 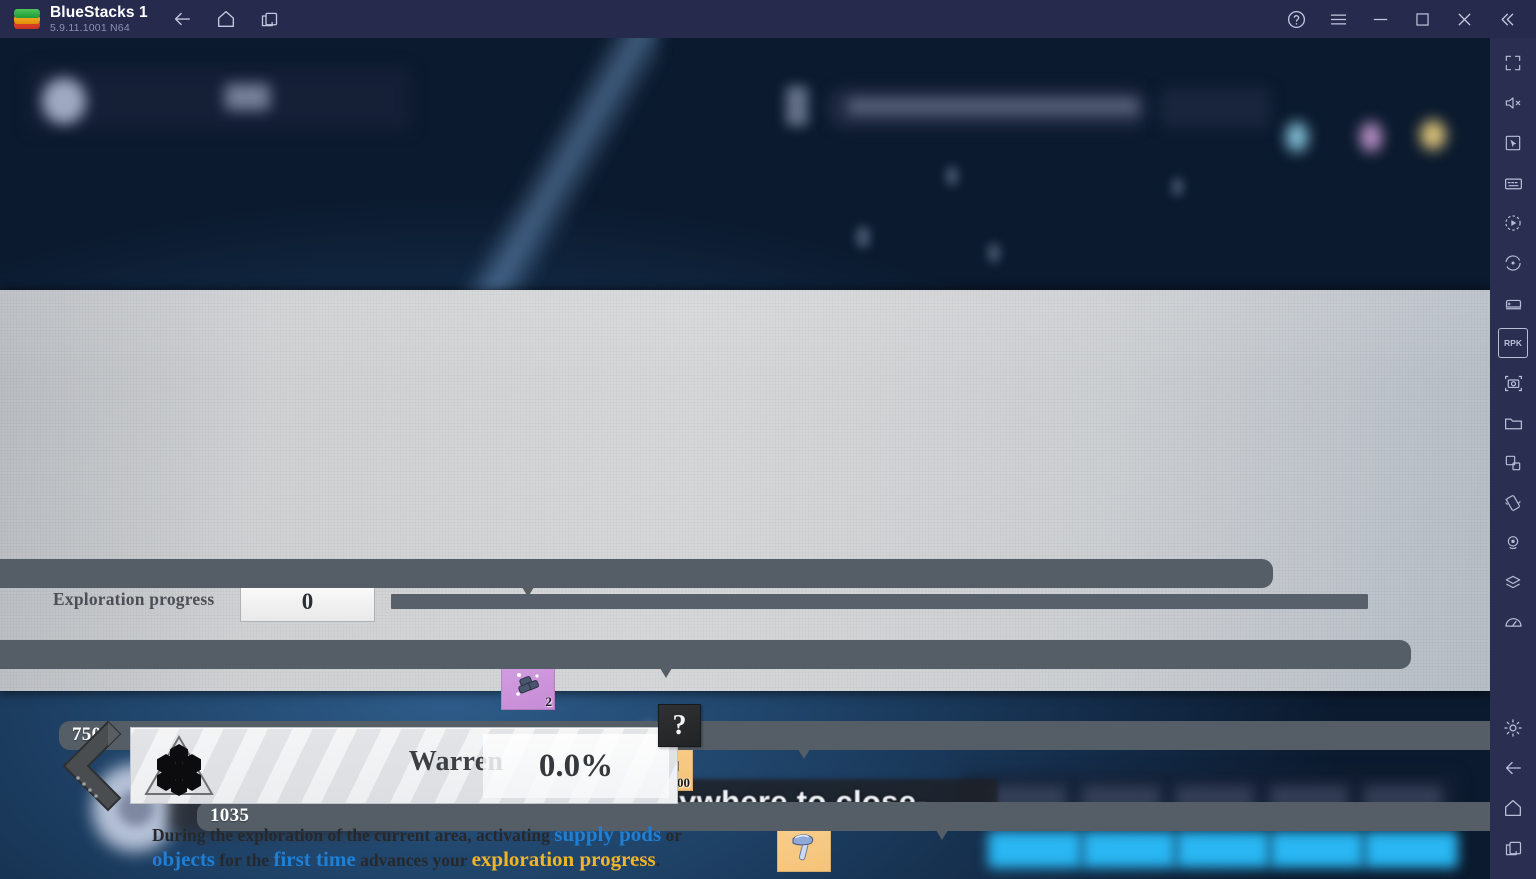 I want to click on help-button: ?, so click(x=679, y=725).